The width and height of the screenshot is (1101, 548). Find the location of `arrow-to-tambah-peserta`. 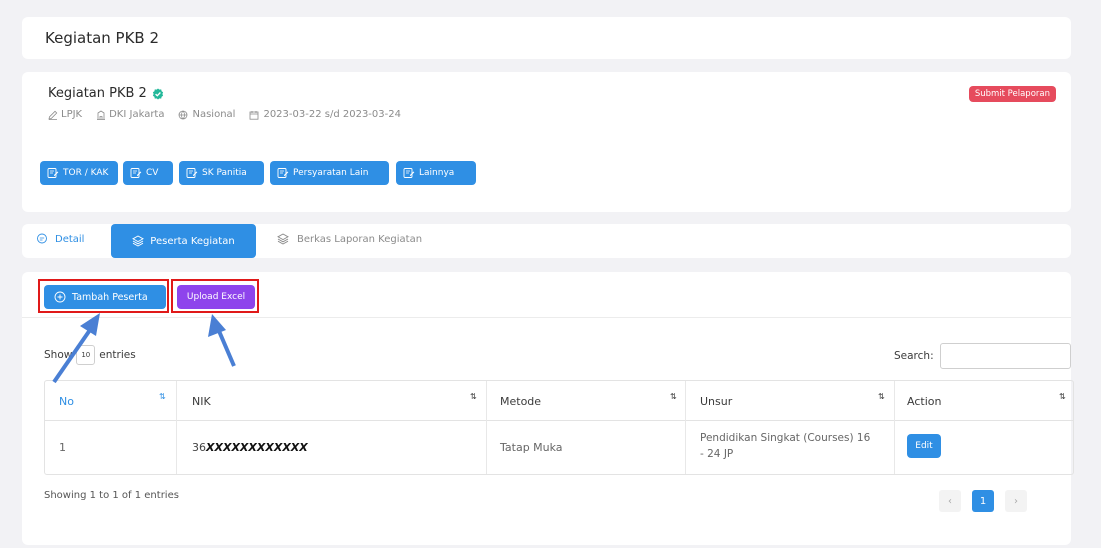

arrow-to-tambah-peserta is located at coordinates (76, 348).